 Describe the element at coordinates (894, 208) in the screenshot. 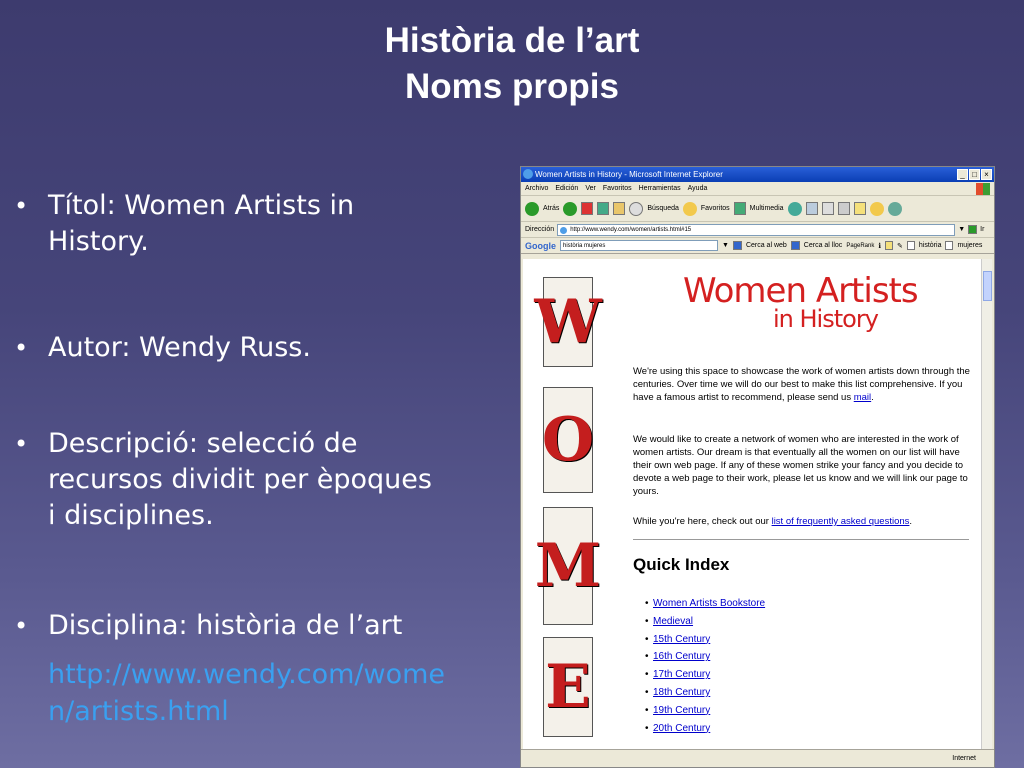

I see `tools-icon` at that location.